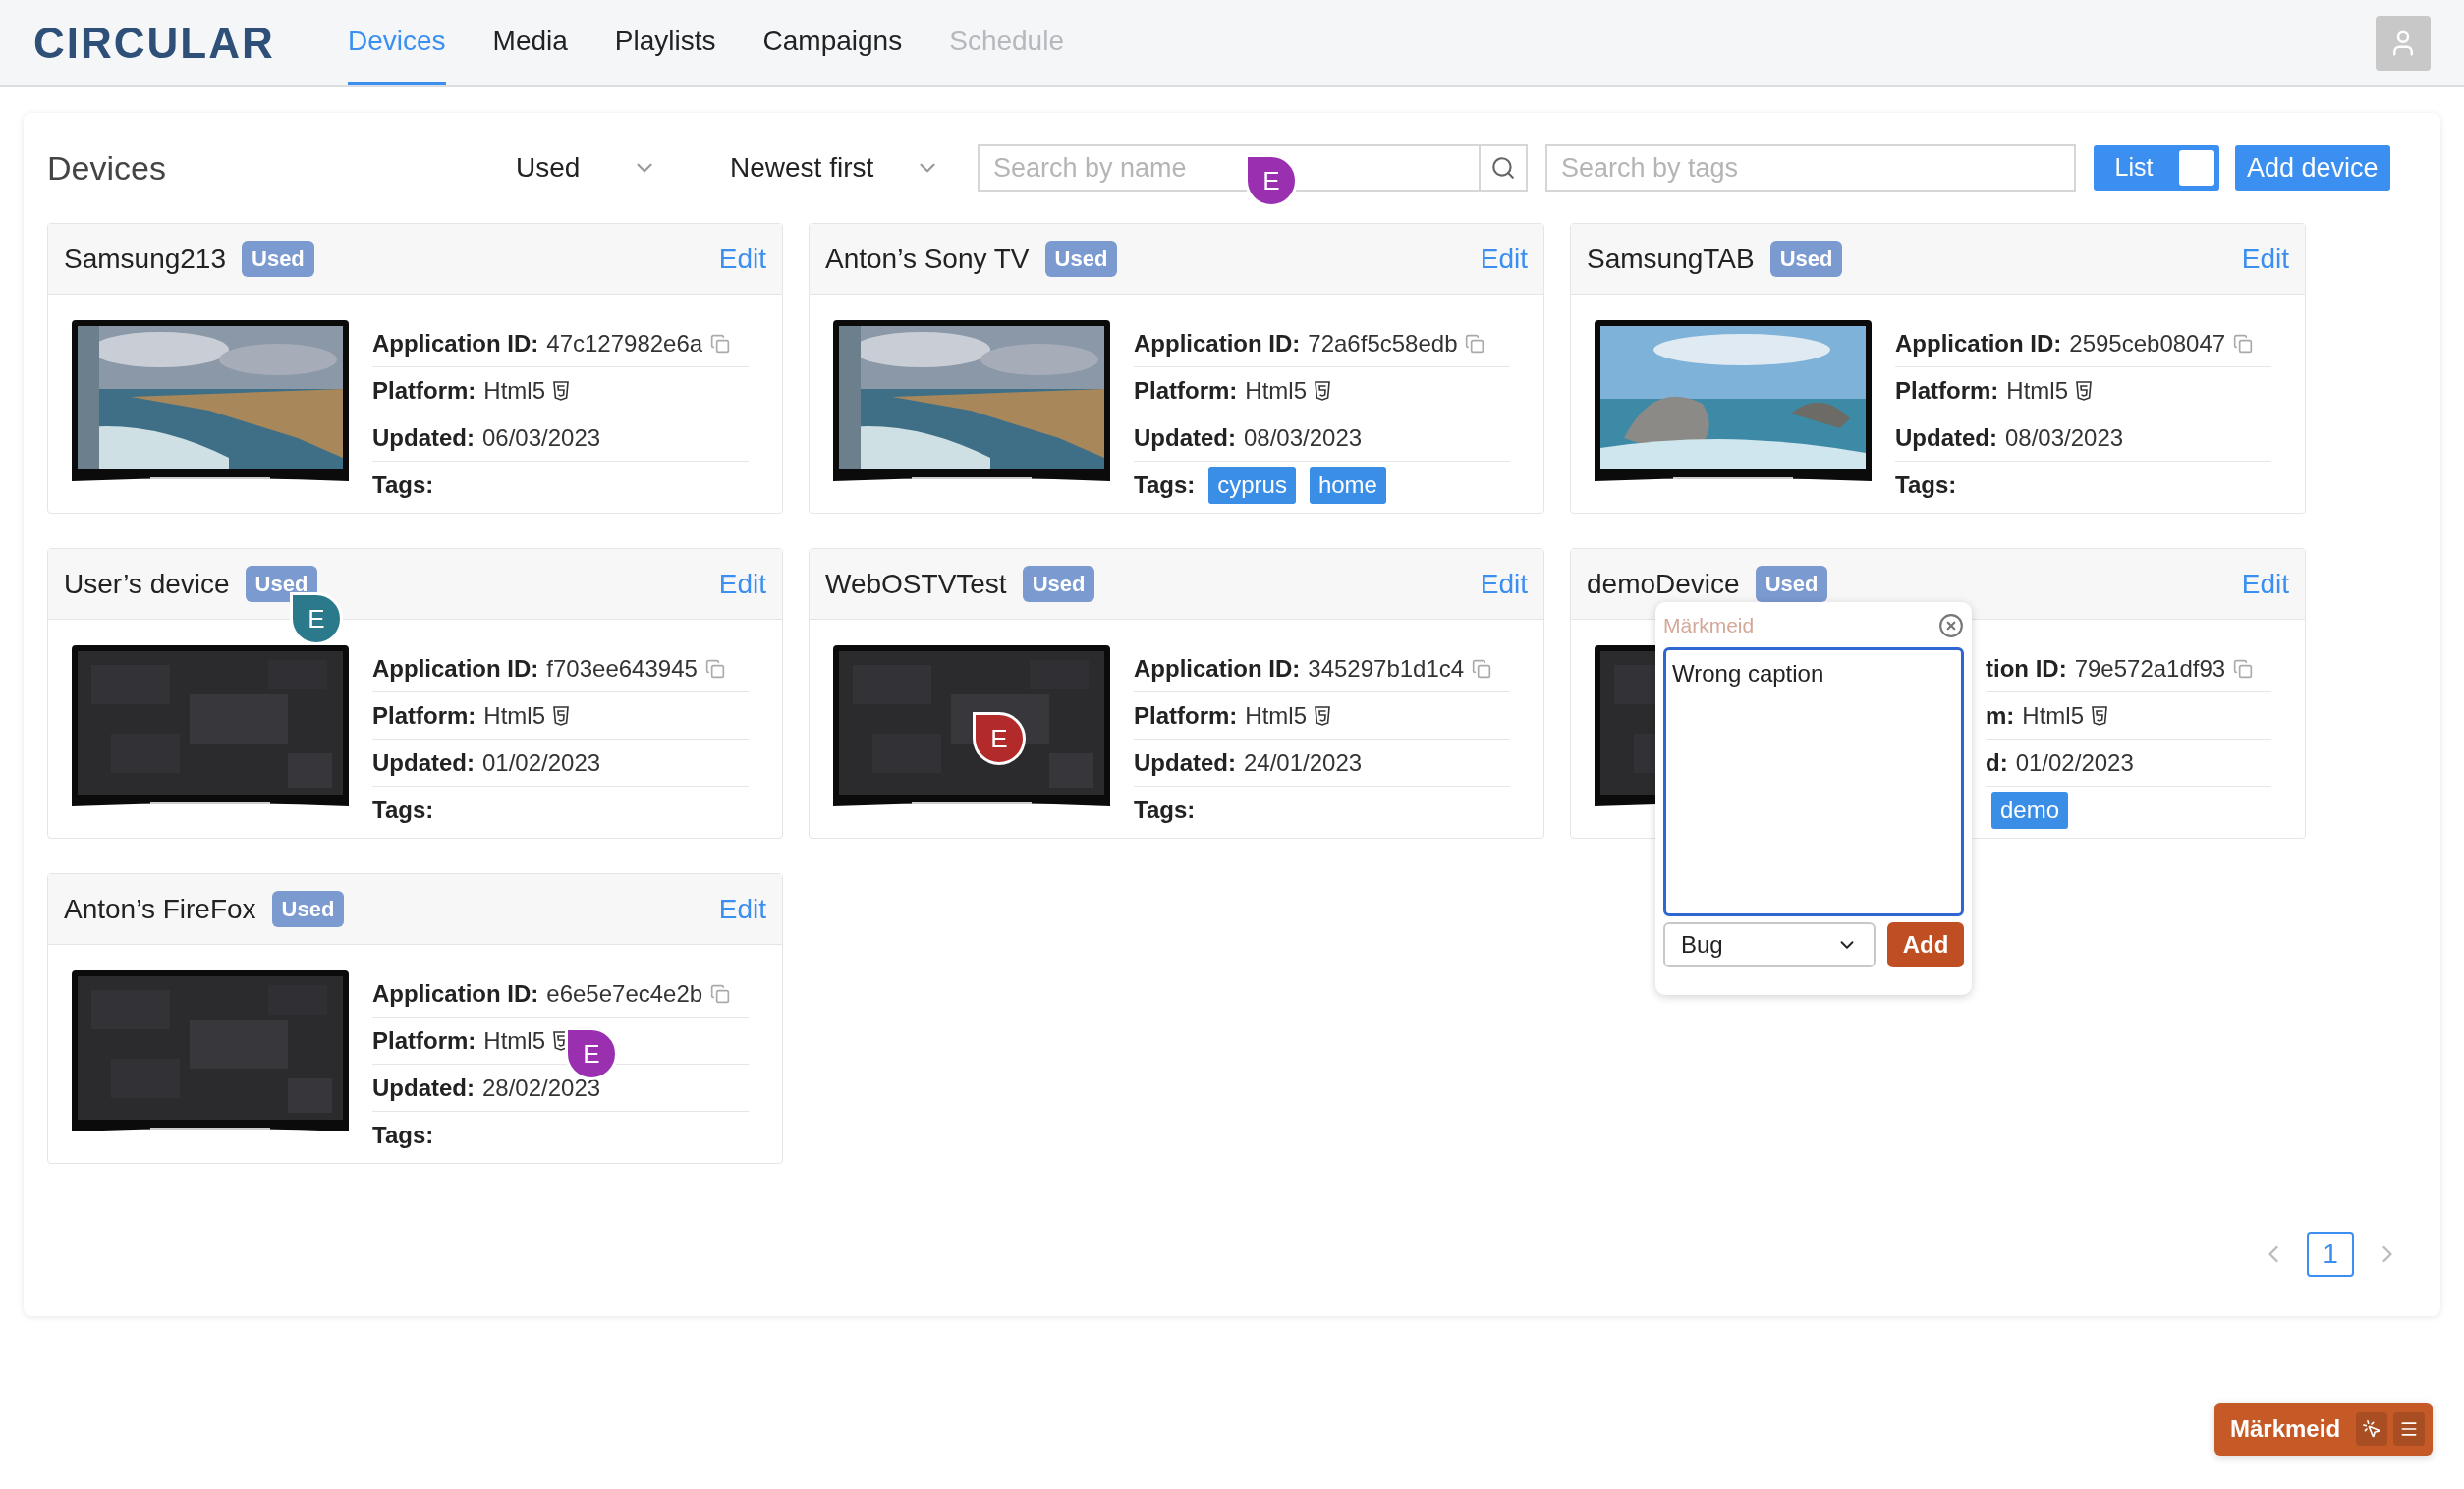 This screenshot has height=1489, width=2464. I want to click on device-name: Anton’s Sony TV, so click(927, 259).